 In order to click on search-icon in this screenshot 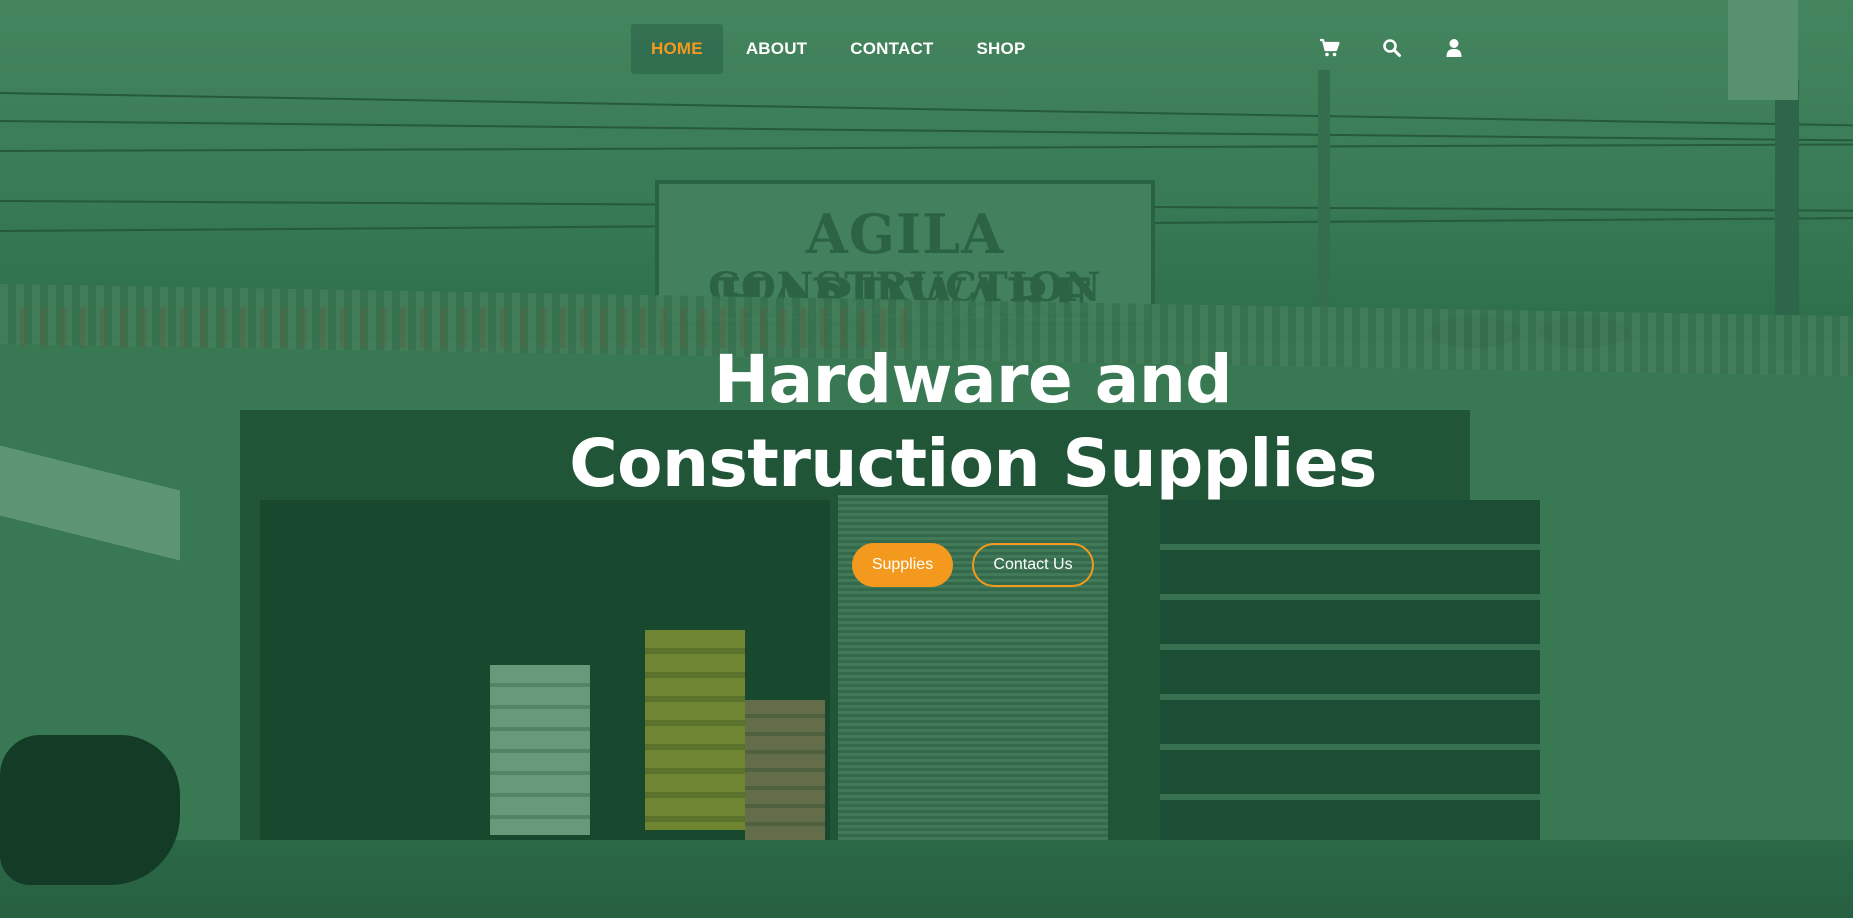, I will do `click(1392, 48)`.